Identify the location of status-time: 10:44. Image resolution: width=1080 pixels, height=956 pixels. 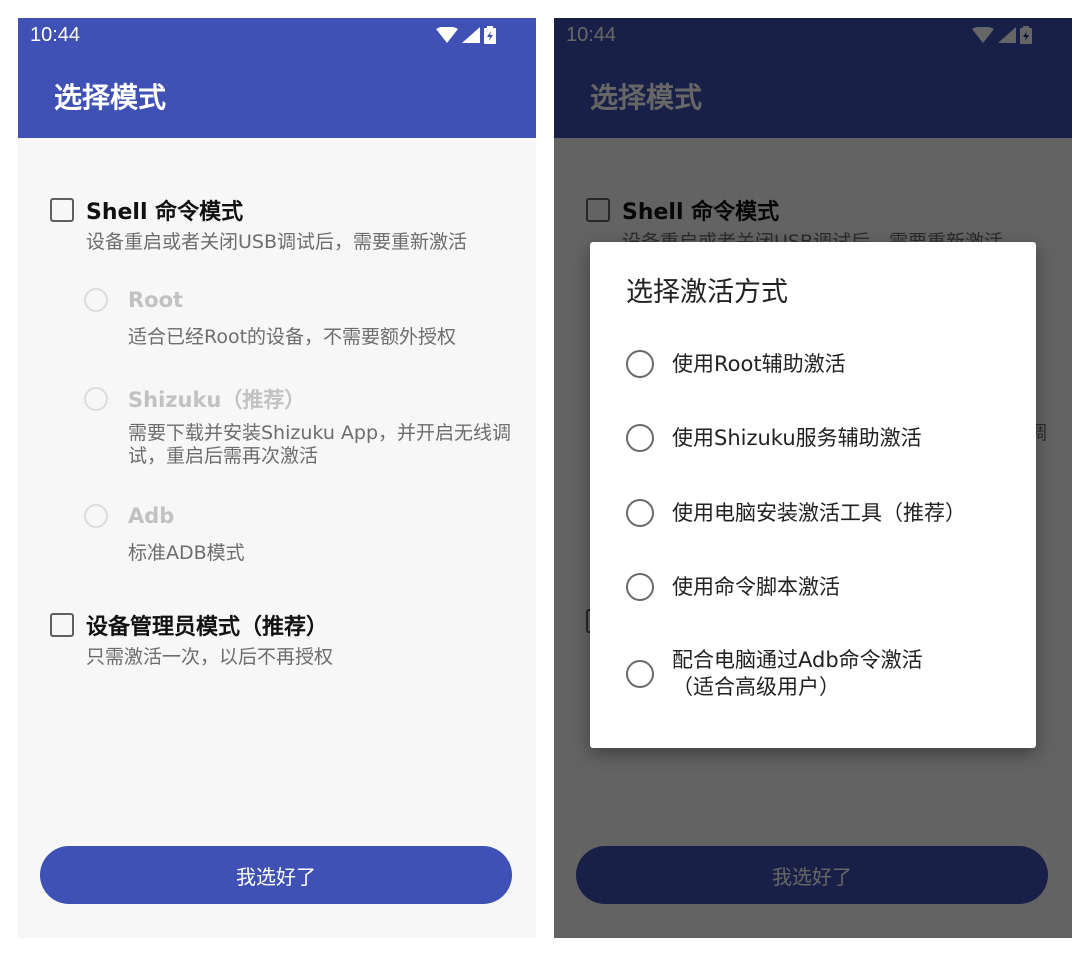
(55, 35).